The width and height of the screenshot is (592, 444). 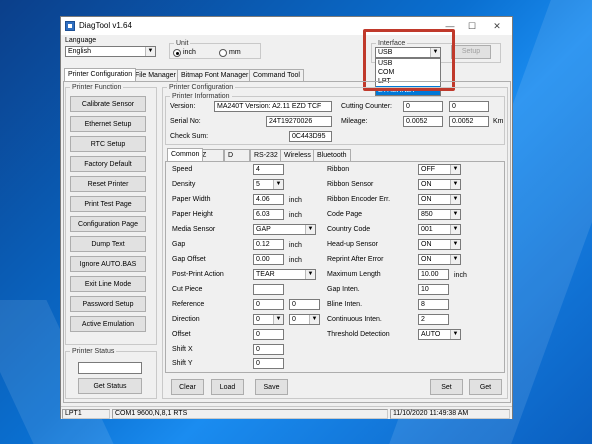 What do you see at coordinates (297, 155) in the screenshot?
I see `subtab-wireless: Wireless` at bounding box center [297, 155].